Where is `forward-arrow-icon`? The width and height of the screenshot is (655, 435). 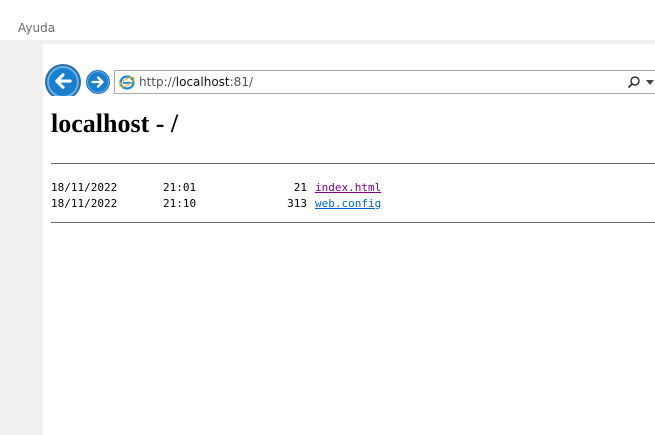 forward-arrow-icon is located at coordinates (97, 82).